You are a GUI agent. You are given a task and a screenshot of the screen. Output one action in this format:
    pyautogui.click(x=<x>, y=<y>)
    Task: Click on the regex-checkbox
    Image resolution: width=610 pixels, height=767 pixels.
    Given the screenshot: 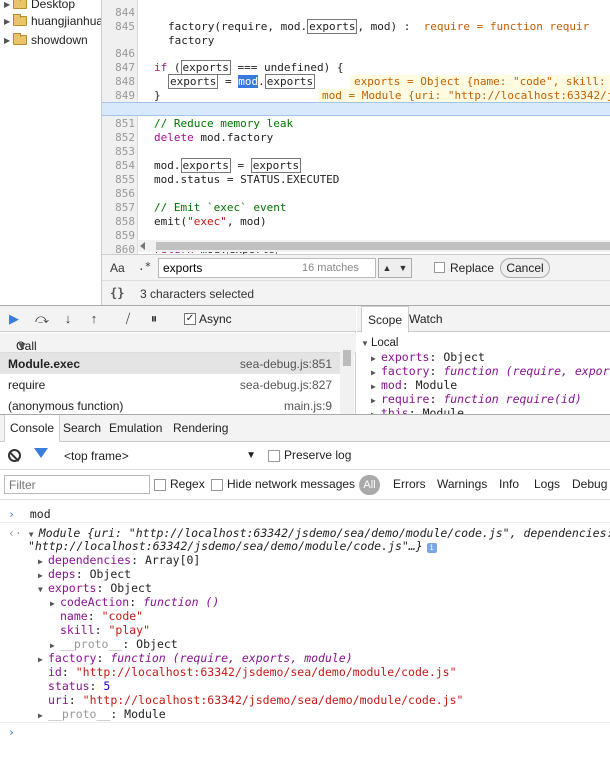 What is the action you would take?
    pyautogui.click(x=160, y=485)
    